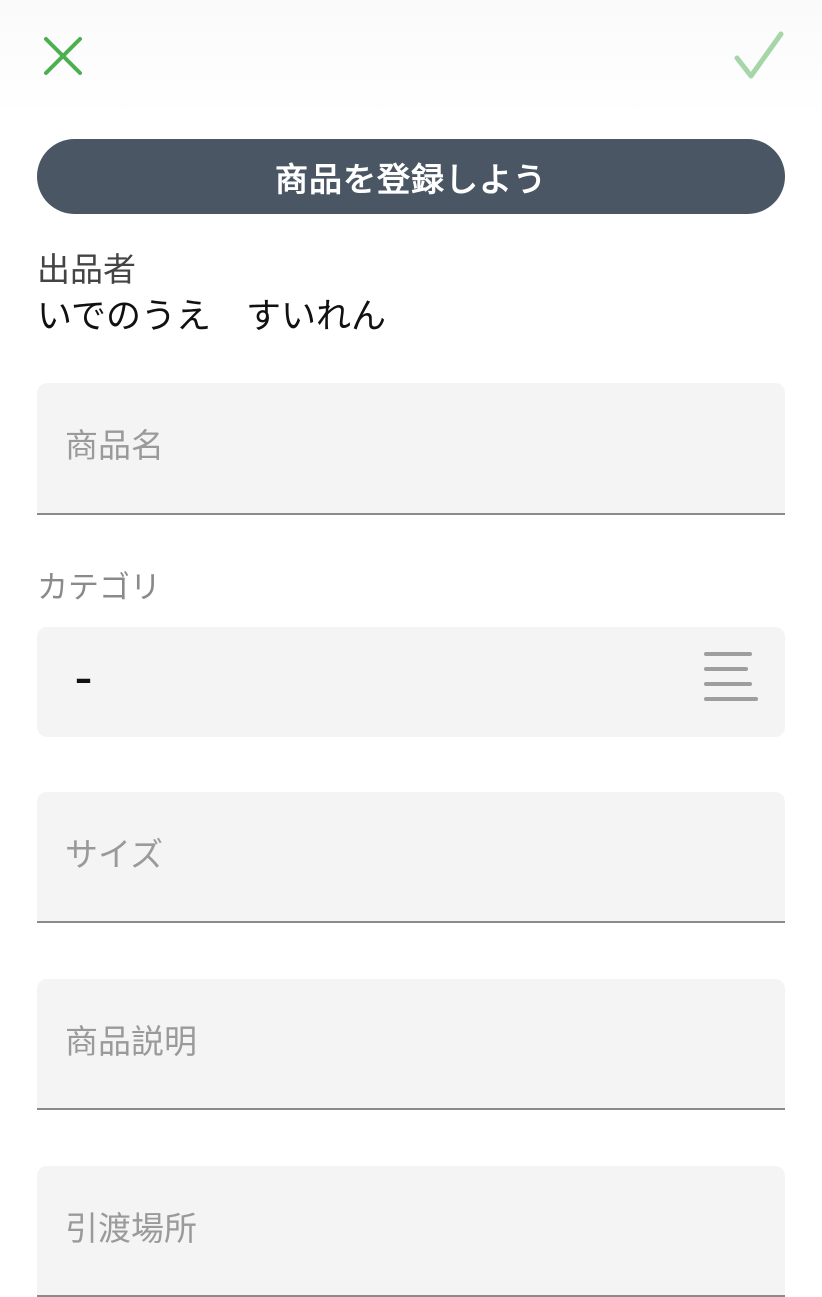 Image resolution: width=822 pixels, height=1297 pixels. Describe the element at coordinates (114, 445) in the screenshot. I see `product-name-placeholder: 商品名` at that location.